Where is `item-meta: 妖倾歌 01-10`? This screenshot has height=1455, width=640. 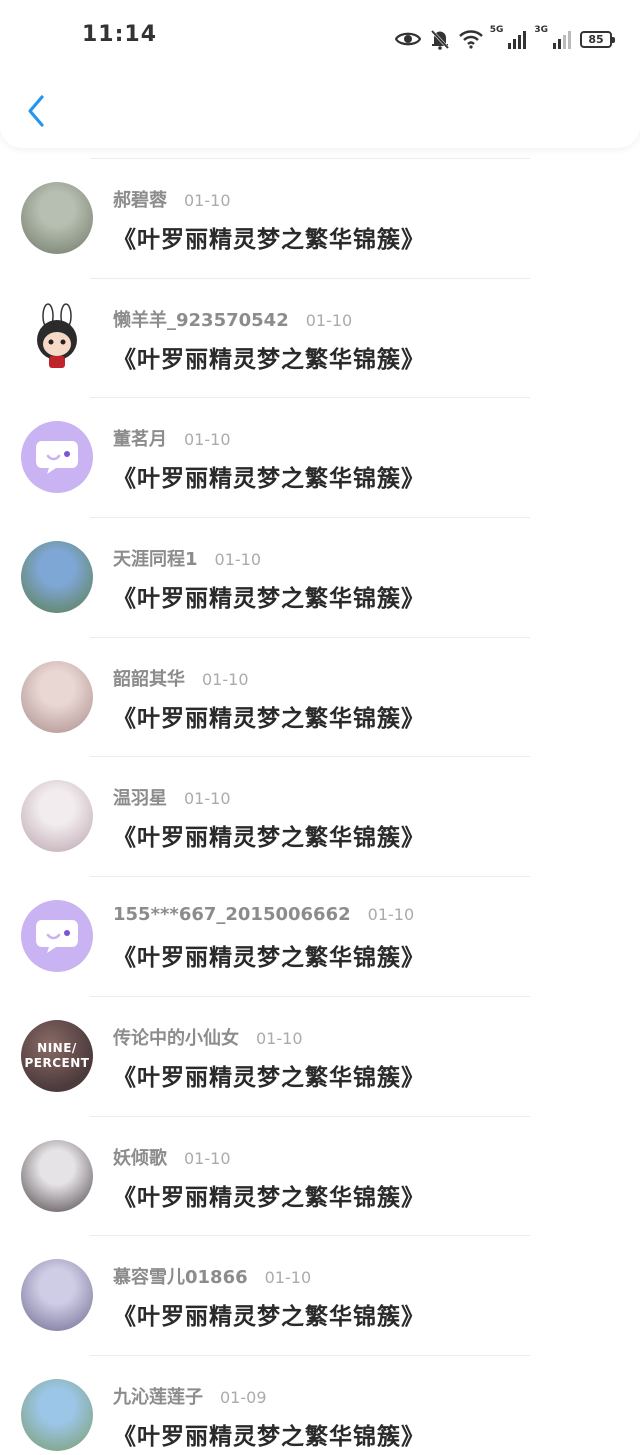 item-meta: 妖倾歌 01-10 is located at coordinates (172, 1157).